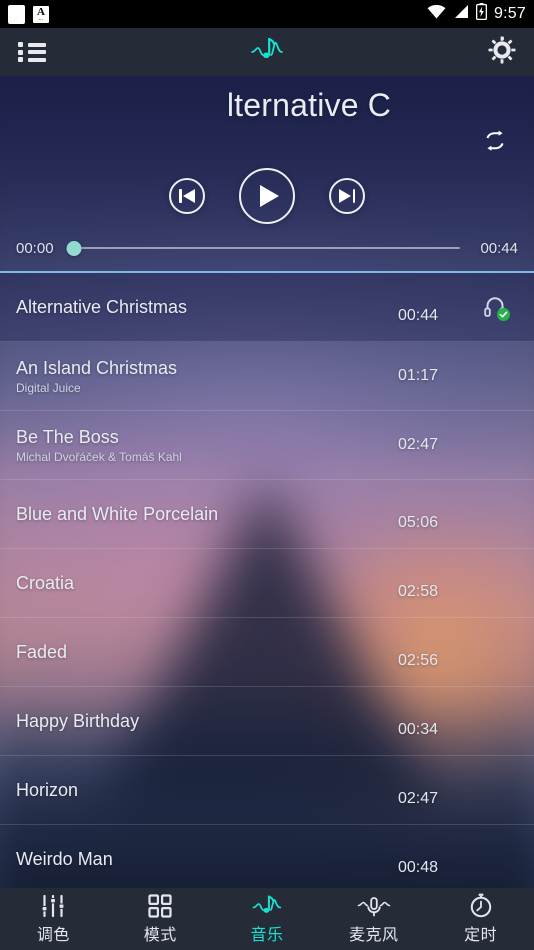 The width and height of the screenshot is (534, 950). I want to click on total-duration-label: 00:44, so click(499, 248).